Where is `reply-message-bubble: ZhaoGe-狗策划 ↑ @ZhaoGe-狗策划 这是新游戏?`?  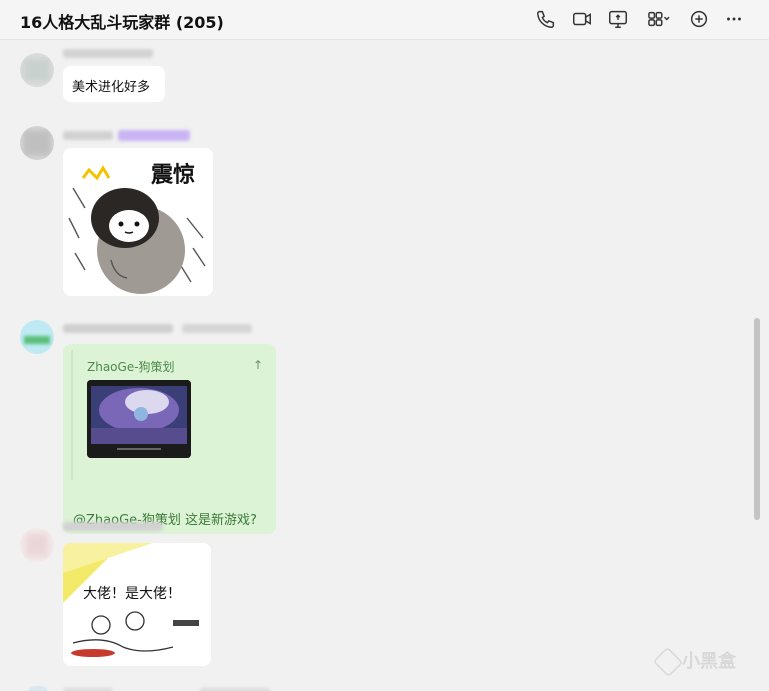
reply-message-bubble: ZhaoGe-狗策划 ↑ @ZhaoGe-狗策划 这是新游戏? is located at coordinates (169, 439).